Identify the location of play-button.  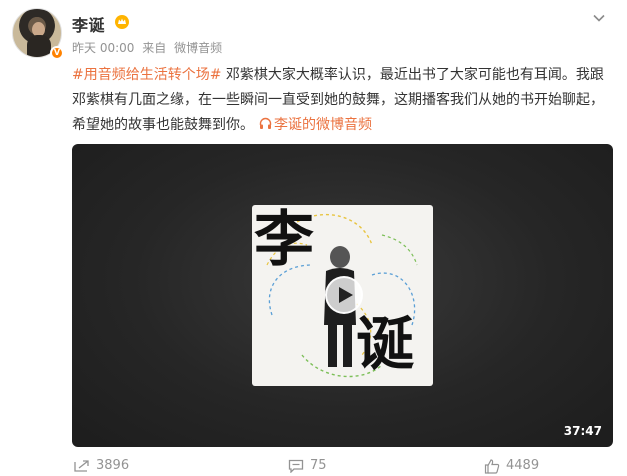
(344, 295).